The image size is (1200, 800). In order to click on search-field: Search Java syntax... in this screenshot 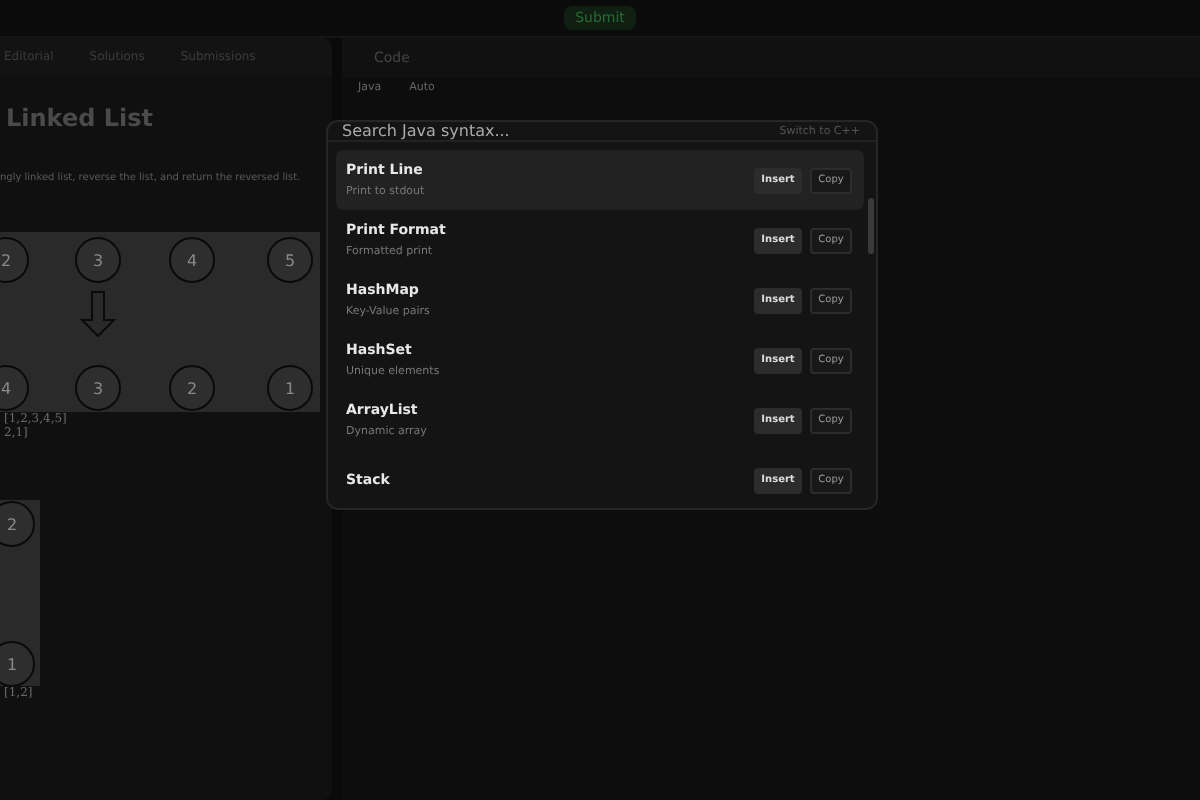, I will do `click(512, 131)`.